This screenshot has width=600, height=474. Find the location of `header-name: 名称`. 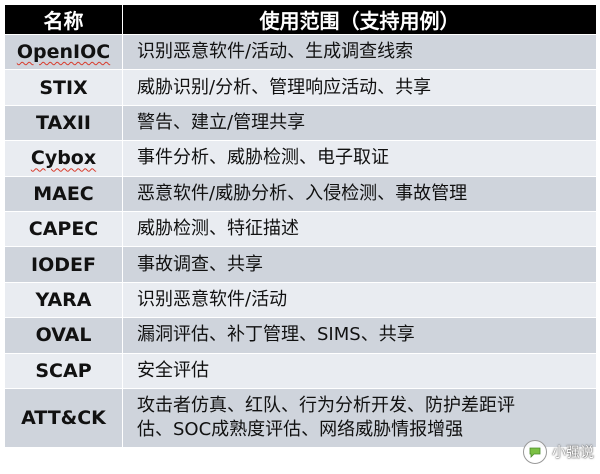

header-name: 名称 is located at coordinates (63, 19).